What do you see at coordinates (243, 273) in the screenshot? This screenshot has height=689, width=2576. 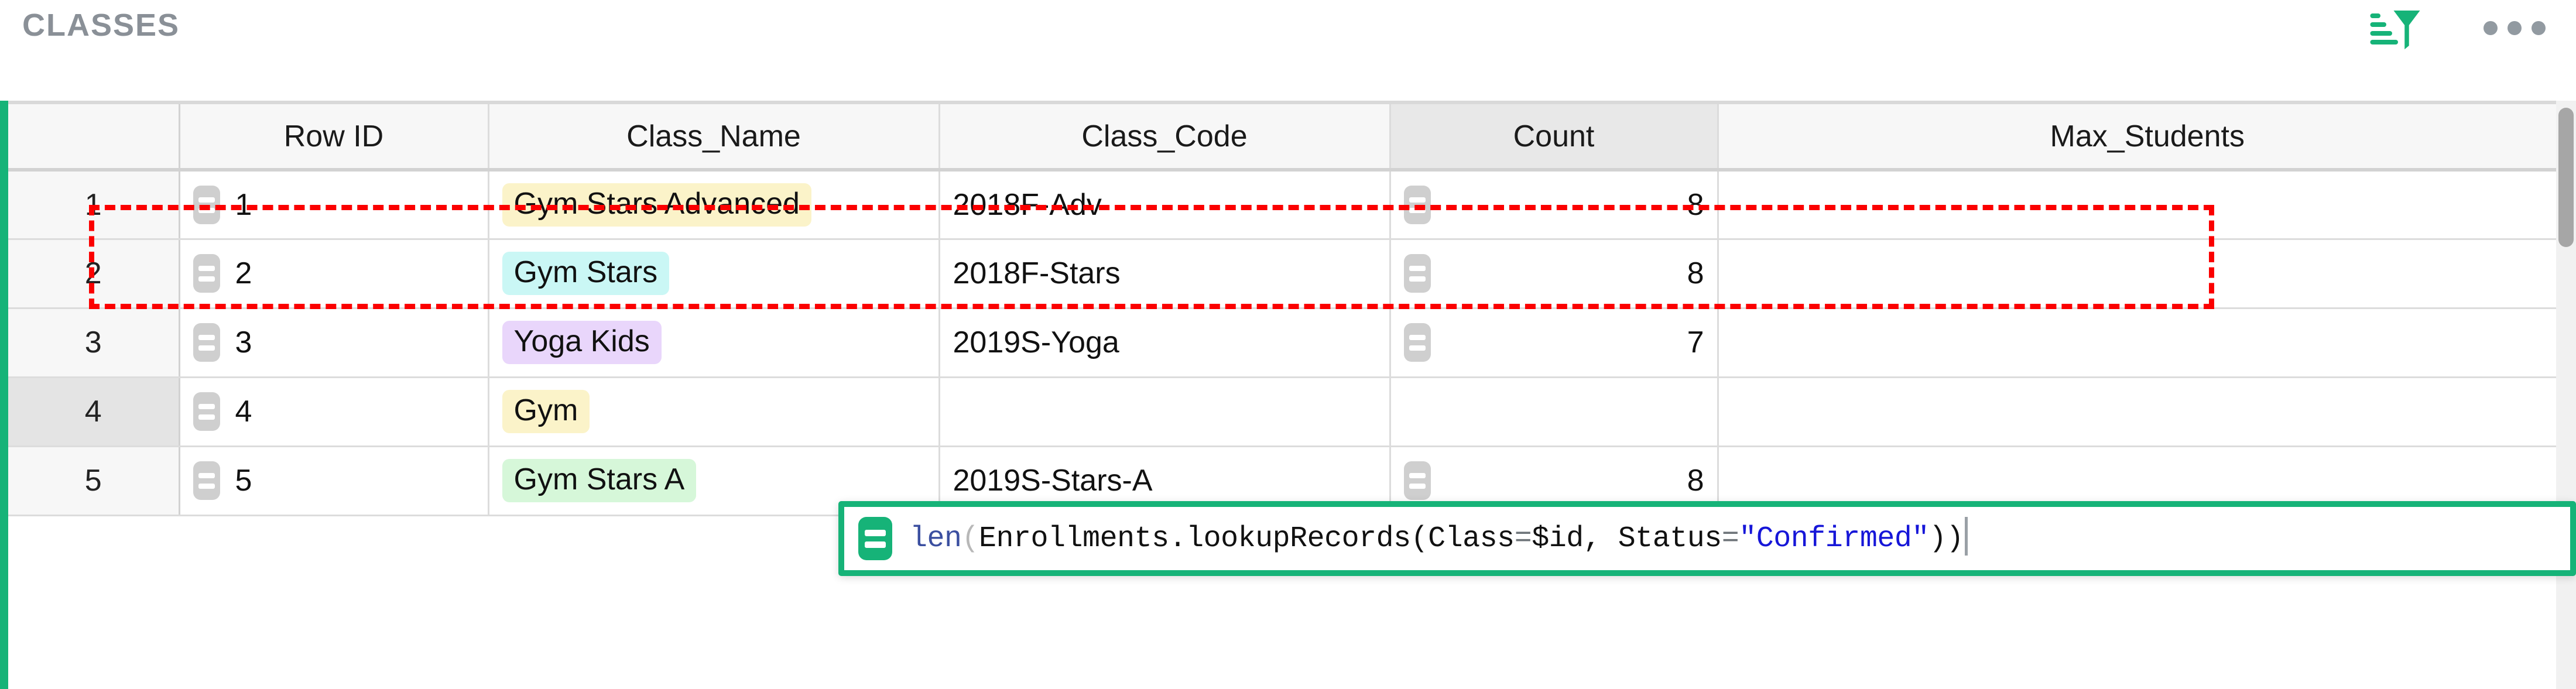 I see `cell-value: 2` at bounding box center [243, 273].